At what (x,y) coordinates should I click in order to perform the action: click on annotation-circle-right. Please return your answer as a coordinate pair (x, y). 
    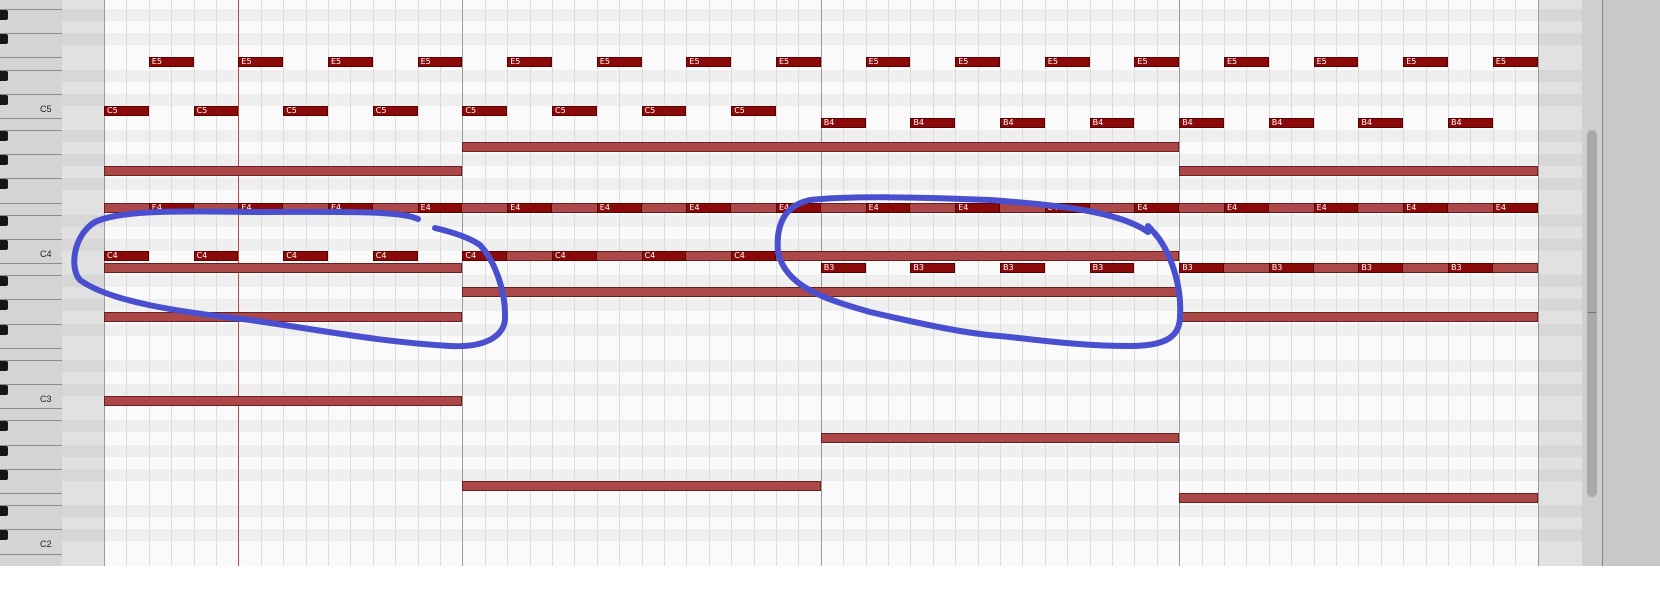
    Looking at the image, I should click on (979, 271).